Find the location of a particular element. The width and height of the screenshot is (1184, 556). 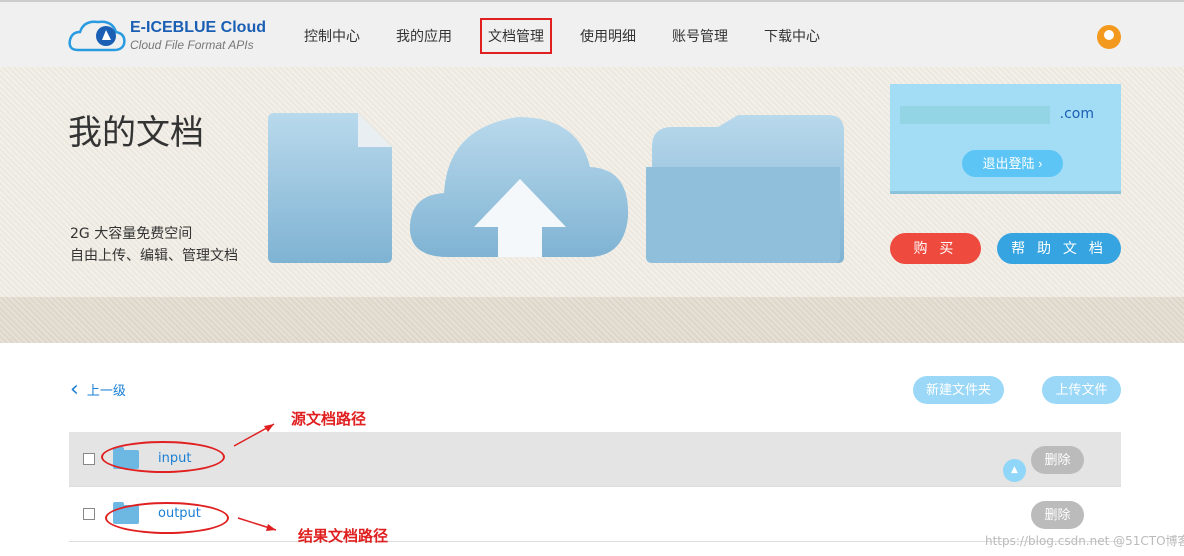

file-row: input 删除 is located at coordinates (595, 459).